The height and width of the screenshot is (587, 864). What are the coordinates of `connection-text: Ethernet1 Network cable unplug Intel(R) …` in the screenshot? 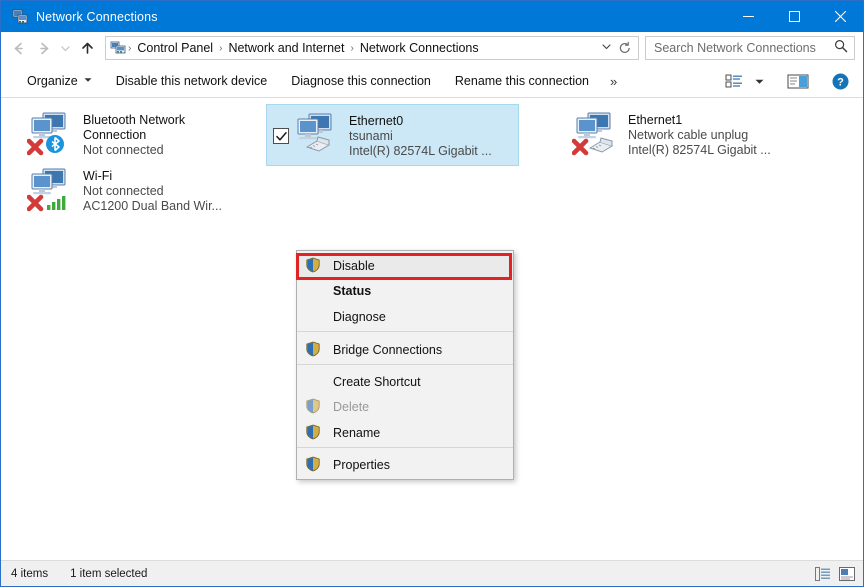 It's located at (699, 134).